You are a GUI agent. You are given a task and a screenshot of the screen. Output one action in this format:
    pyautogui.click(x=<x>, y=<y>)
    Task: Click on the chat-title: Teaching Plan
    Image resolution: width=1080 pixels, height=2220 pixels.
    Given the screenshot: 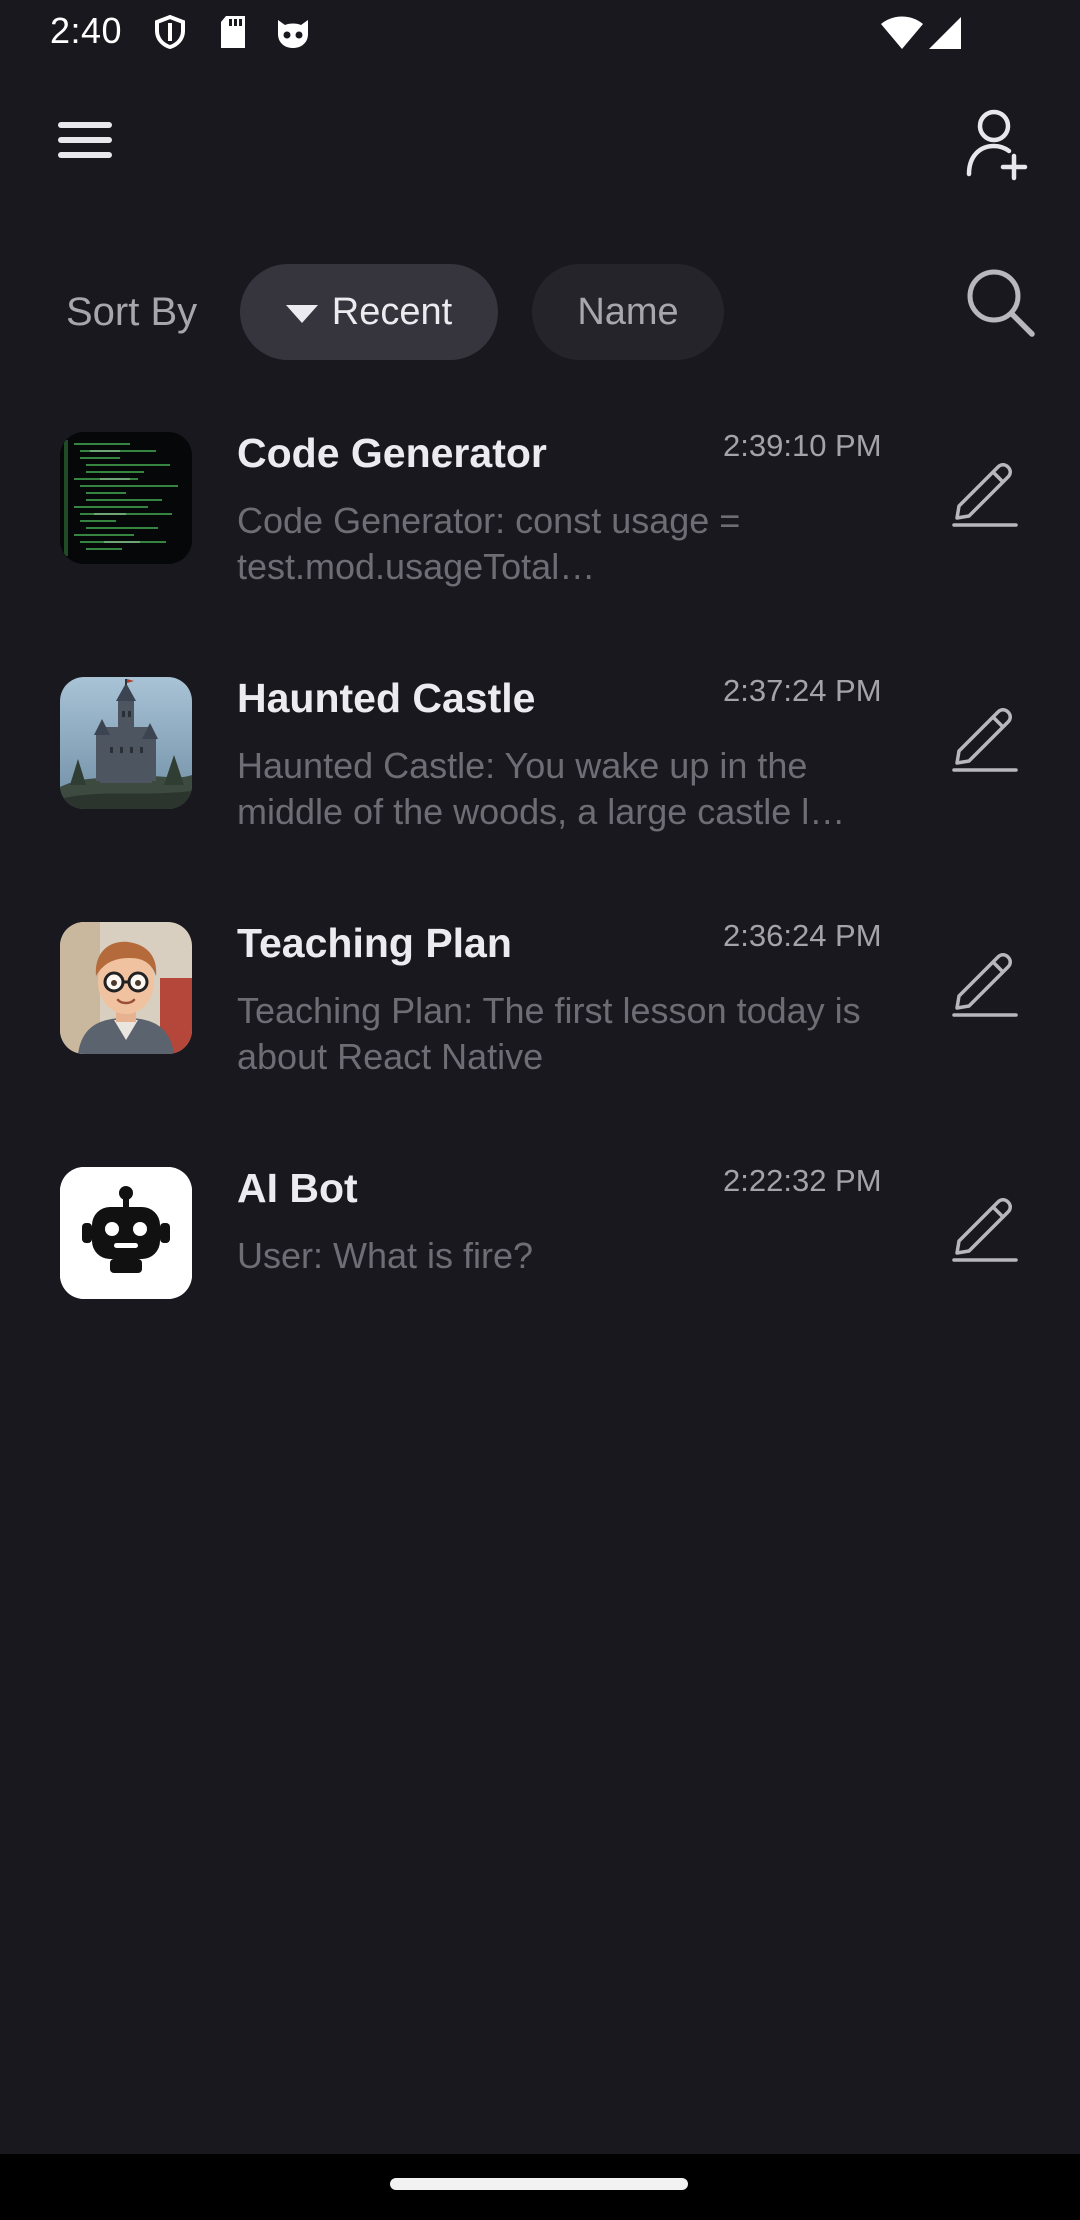 What is the action you would take?
    pyautogui.click(x=374, y=943)
    